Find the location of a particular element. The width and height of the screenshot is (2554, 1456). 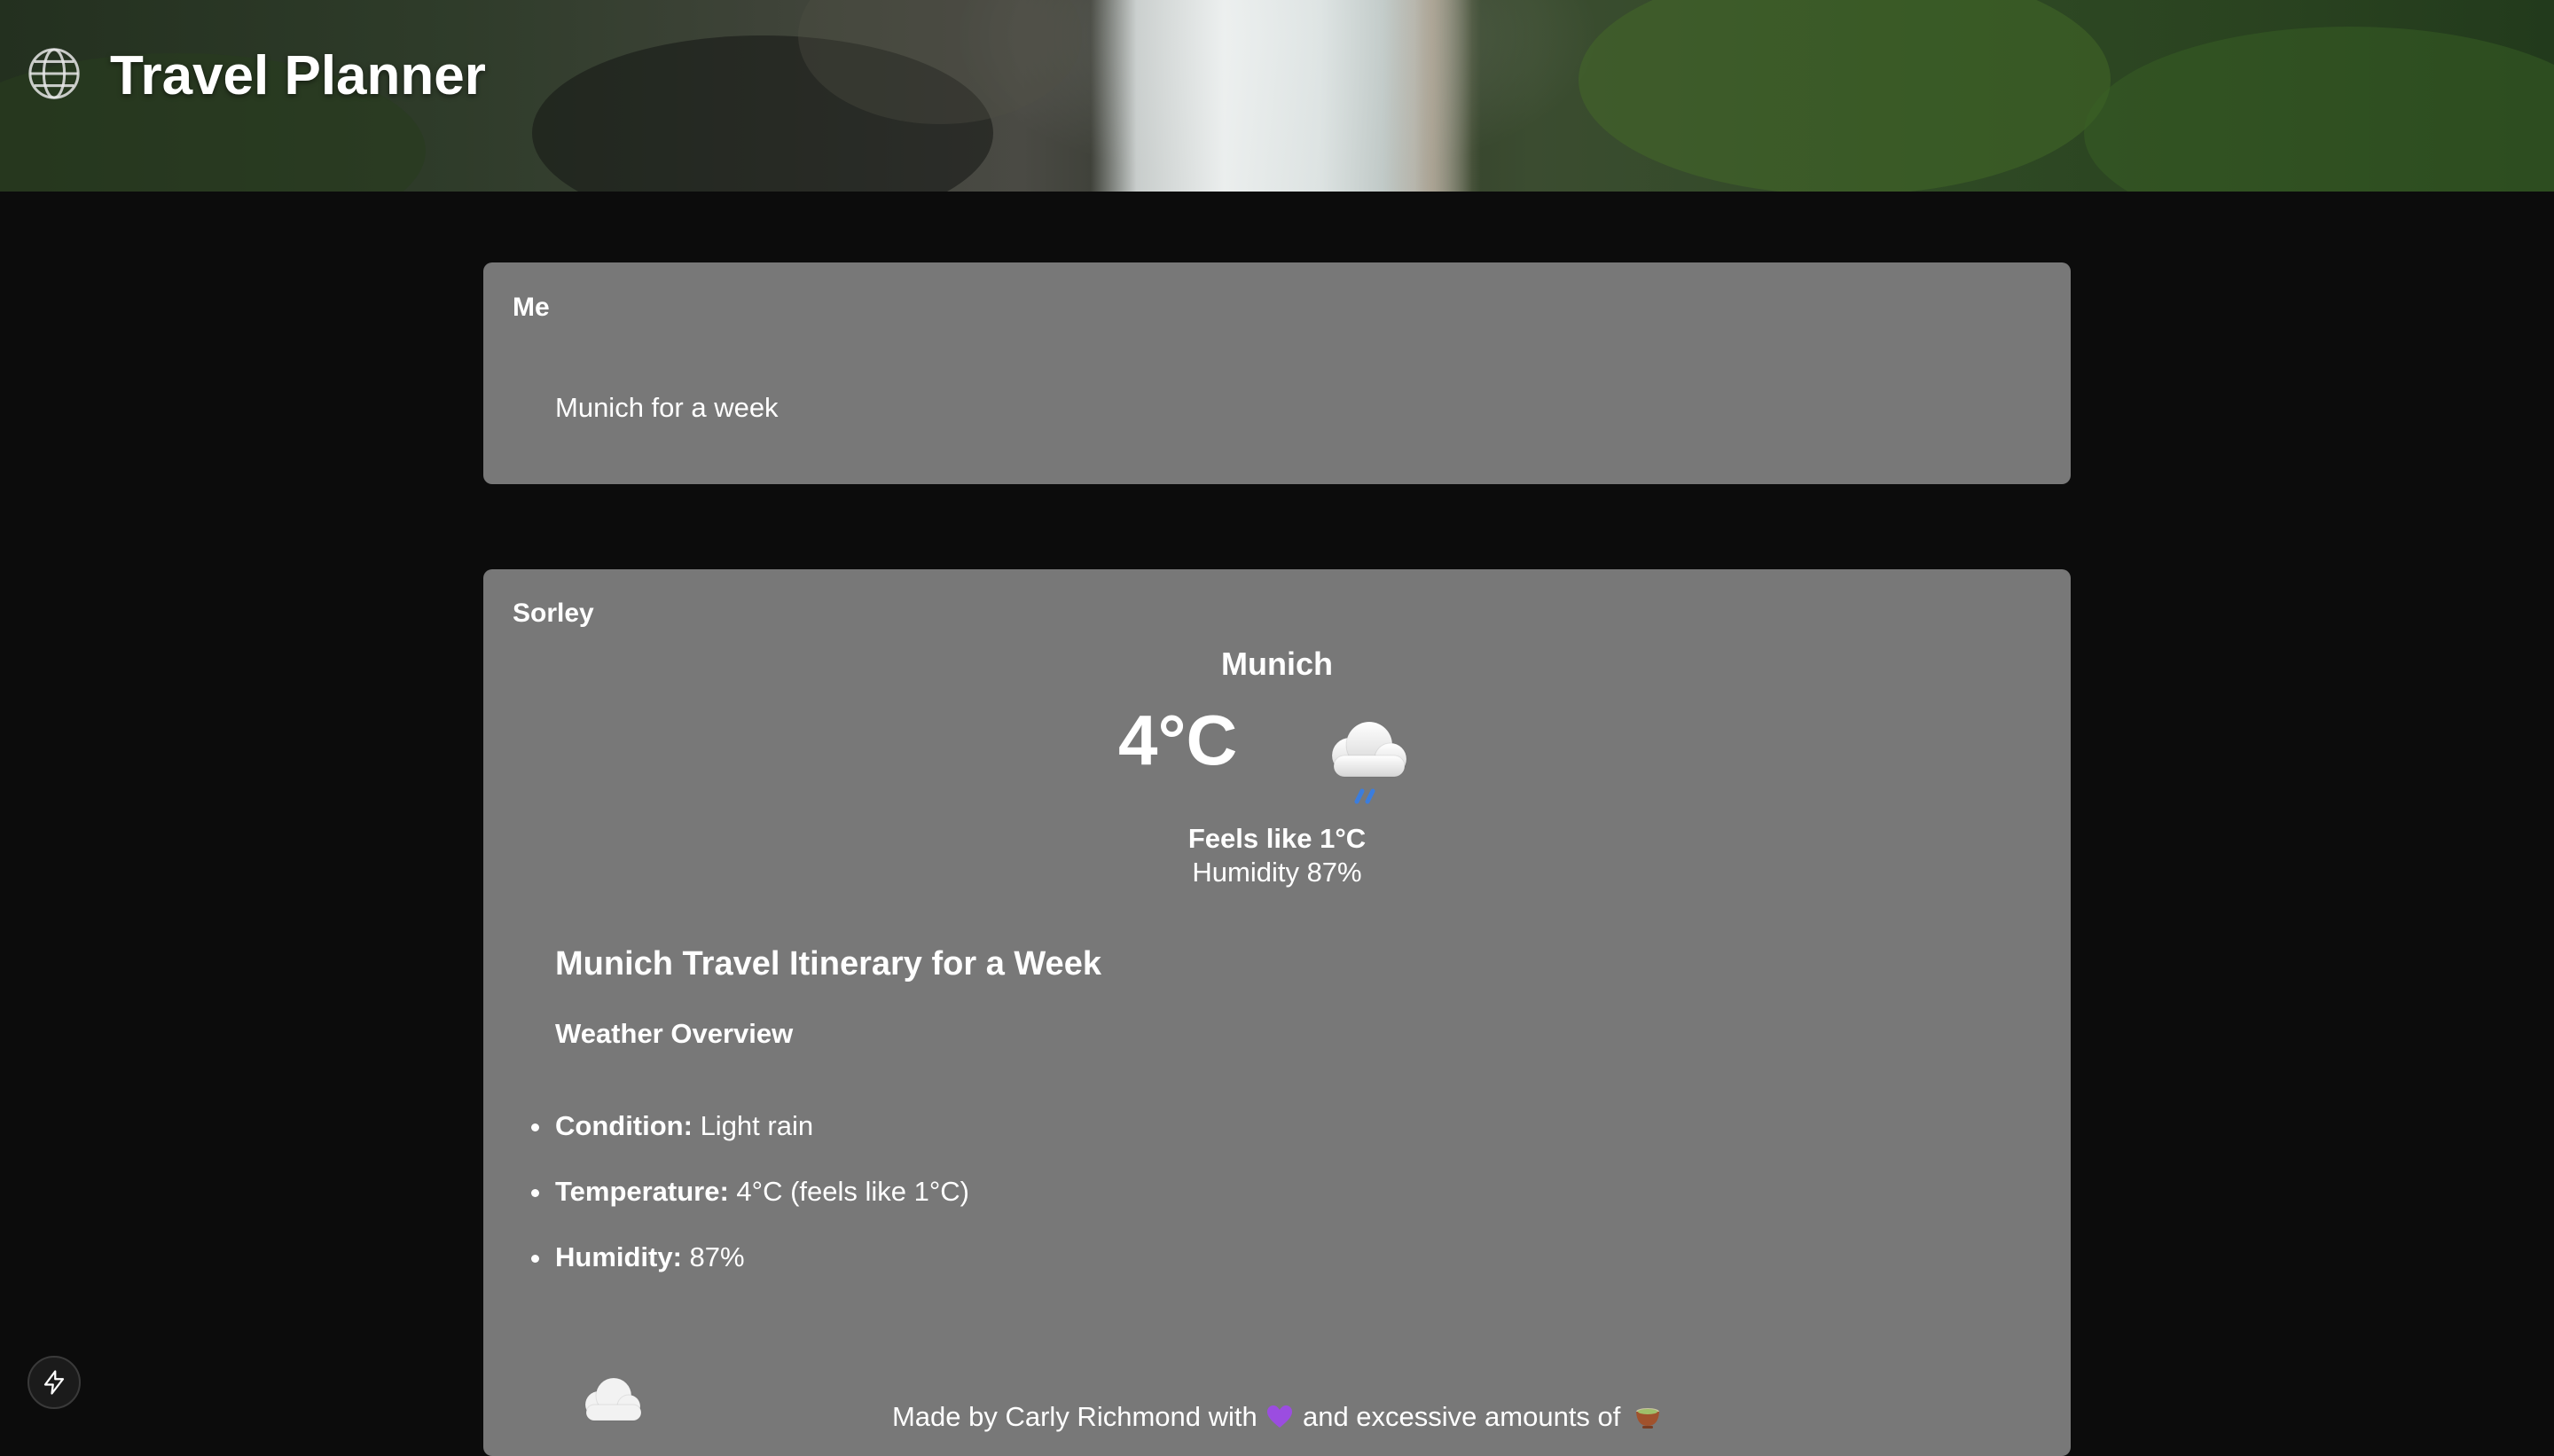

globe-icon is located at coordinates (54, 73).